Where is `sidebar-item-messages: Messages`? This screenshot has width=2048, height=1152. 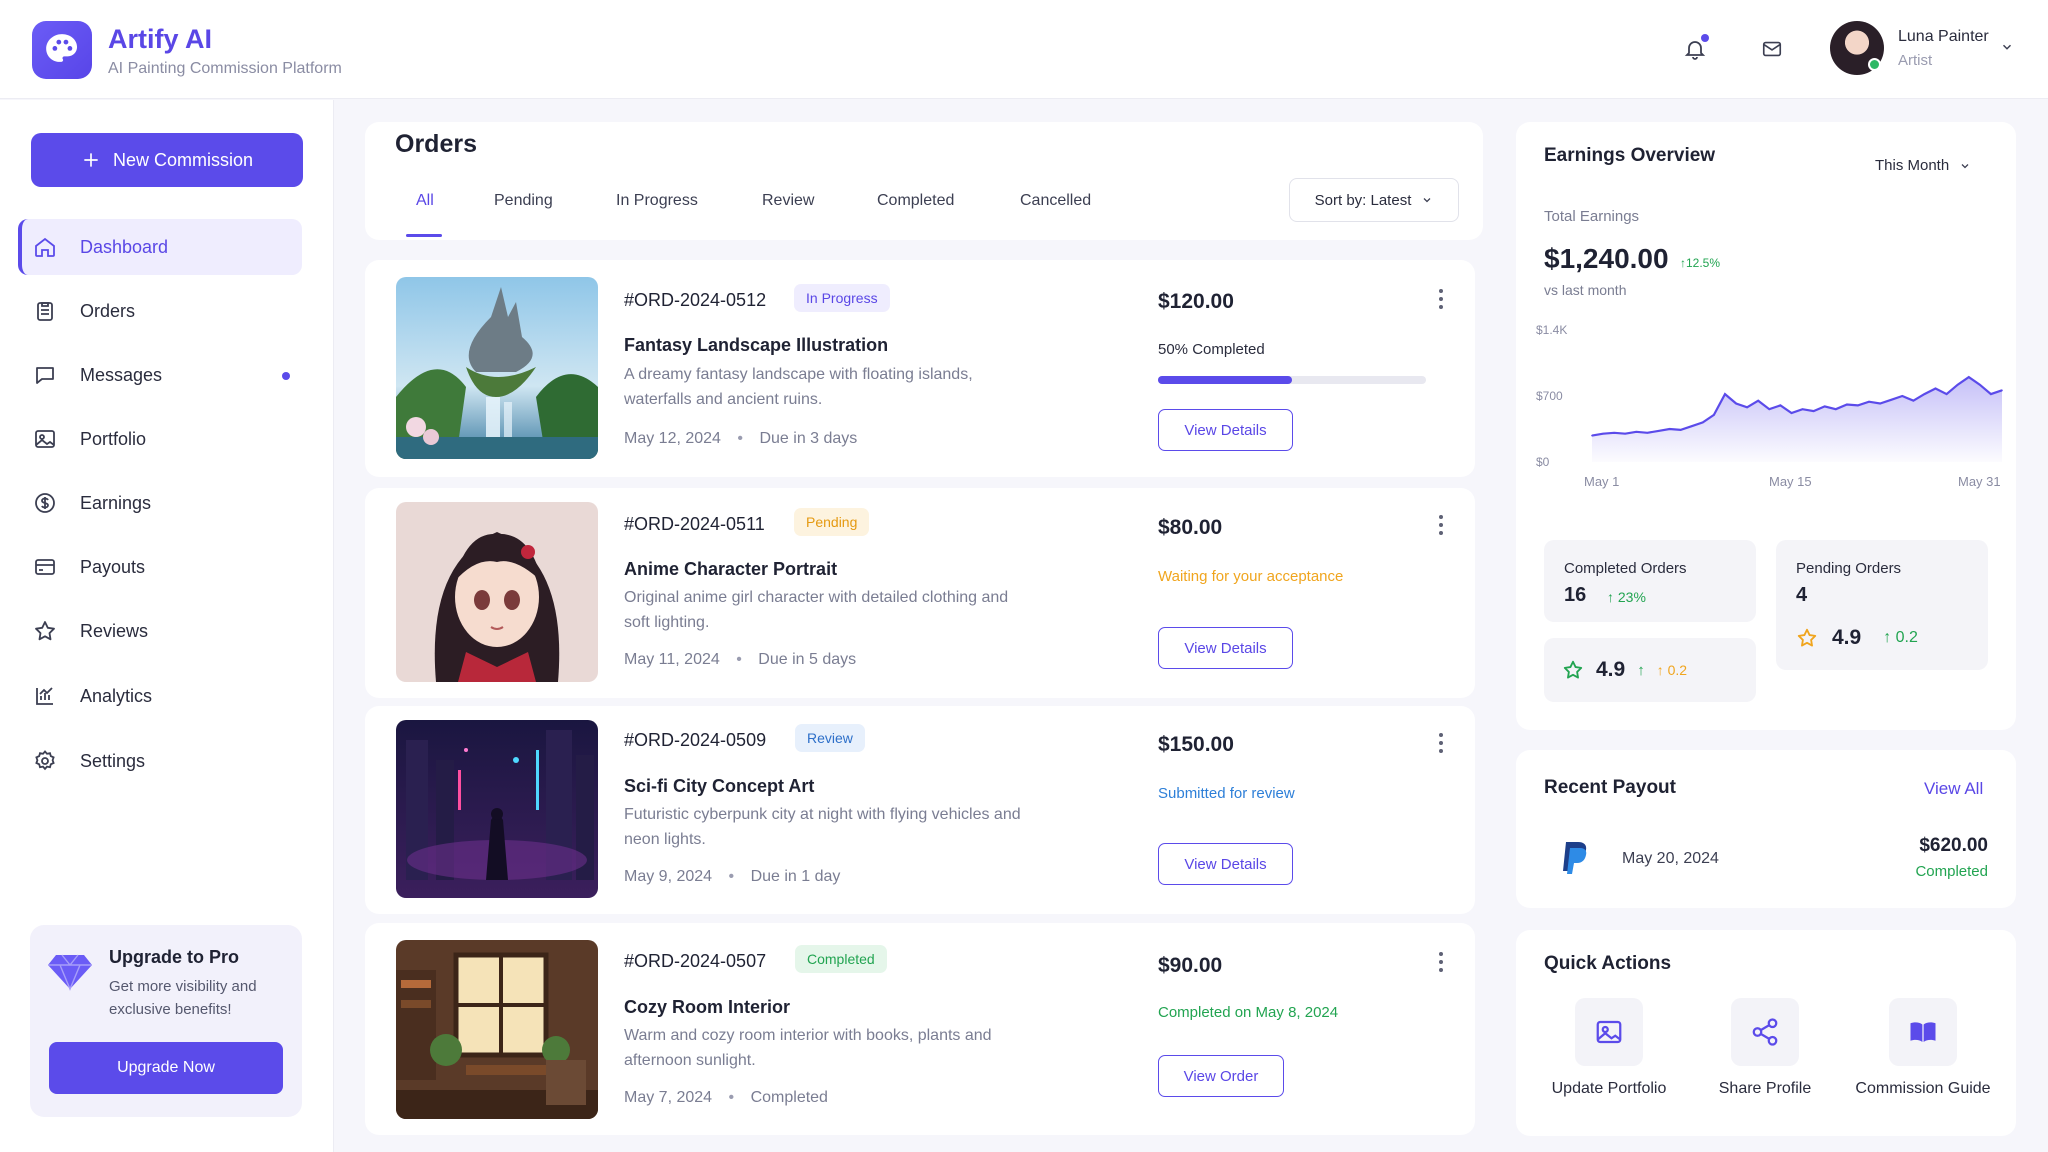 sidebar-item-messages: Messages is located at coordinates (160, 375).